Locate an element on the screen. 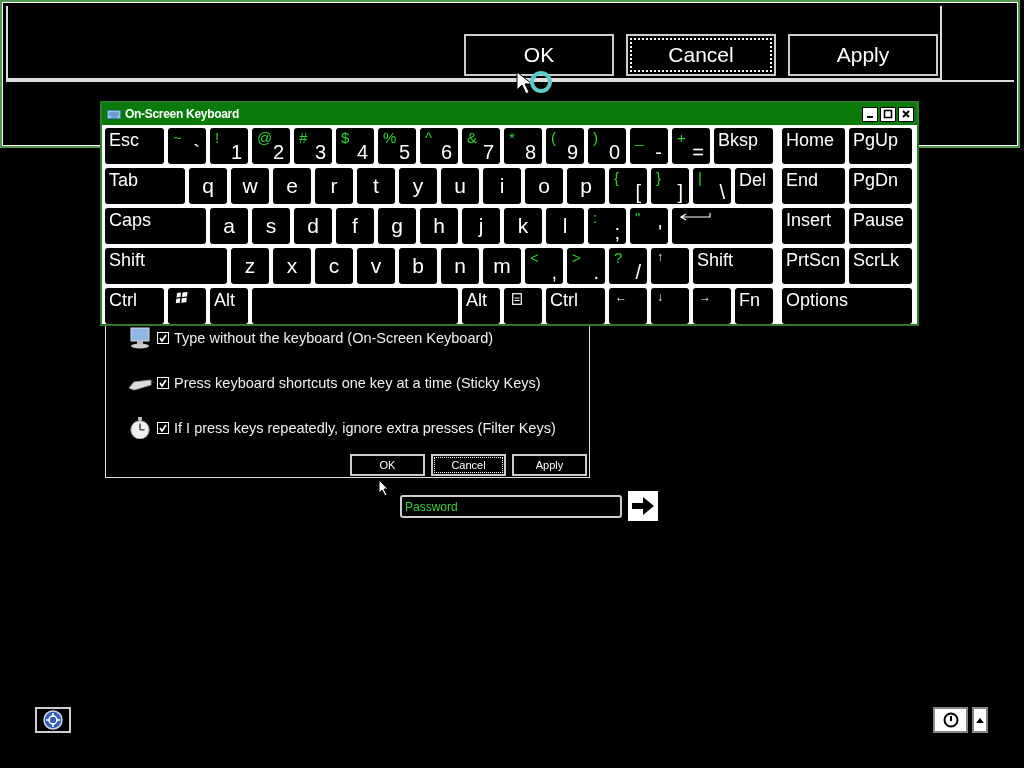 Image resolution: width=1024 pixels, height=768 pixels. keyboard-key: } ] is located at coordinates (670, 186).